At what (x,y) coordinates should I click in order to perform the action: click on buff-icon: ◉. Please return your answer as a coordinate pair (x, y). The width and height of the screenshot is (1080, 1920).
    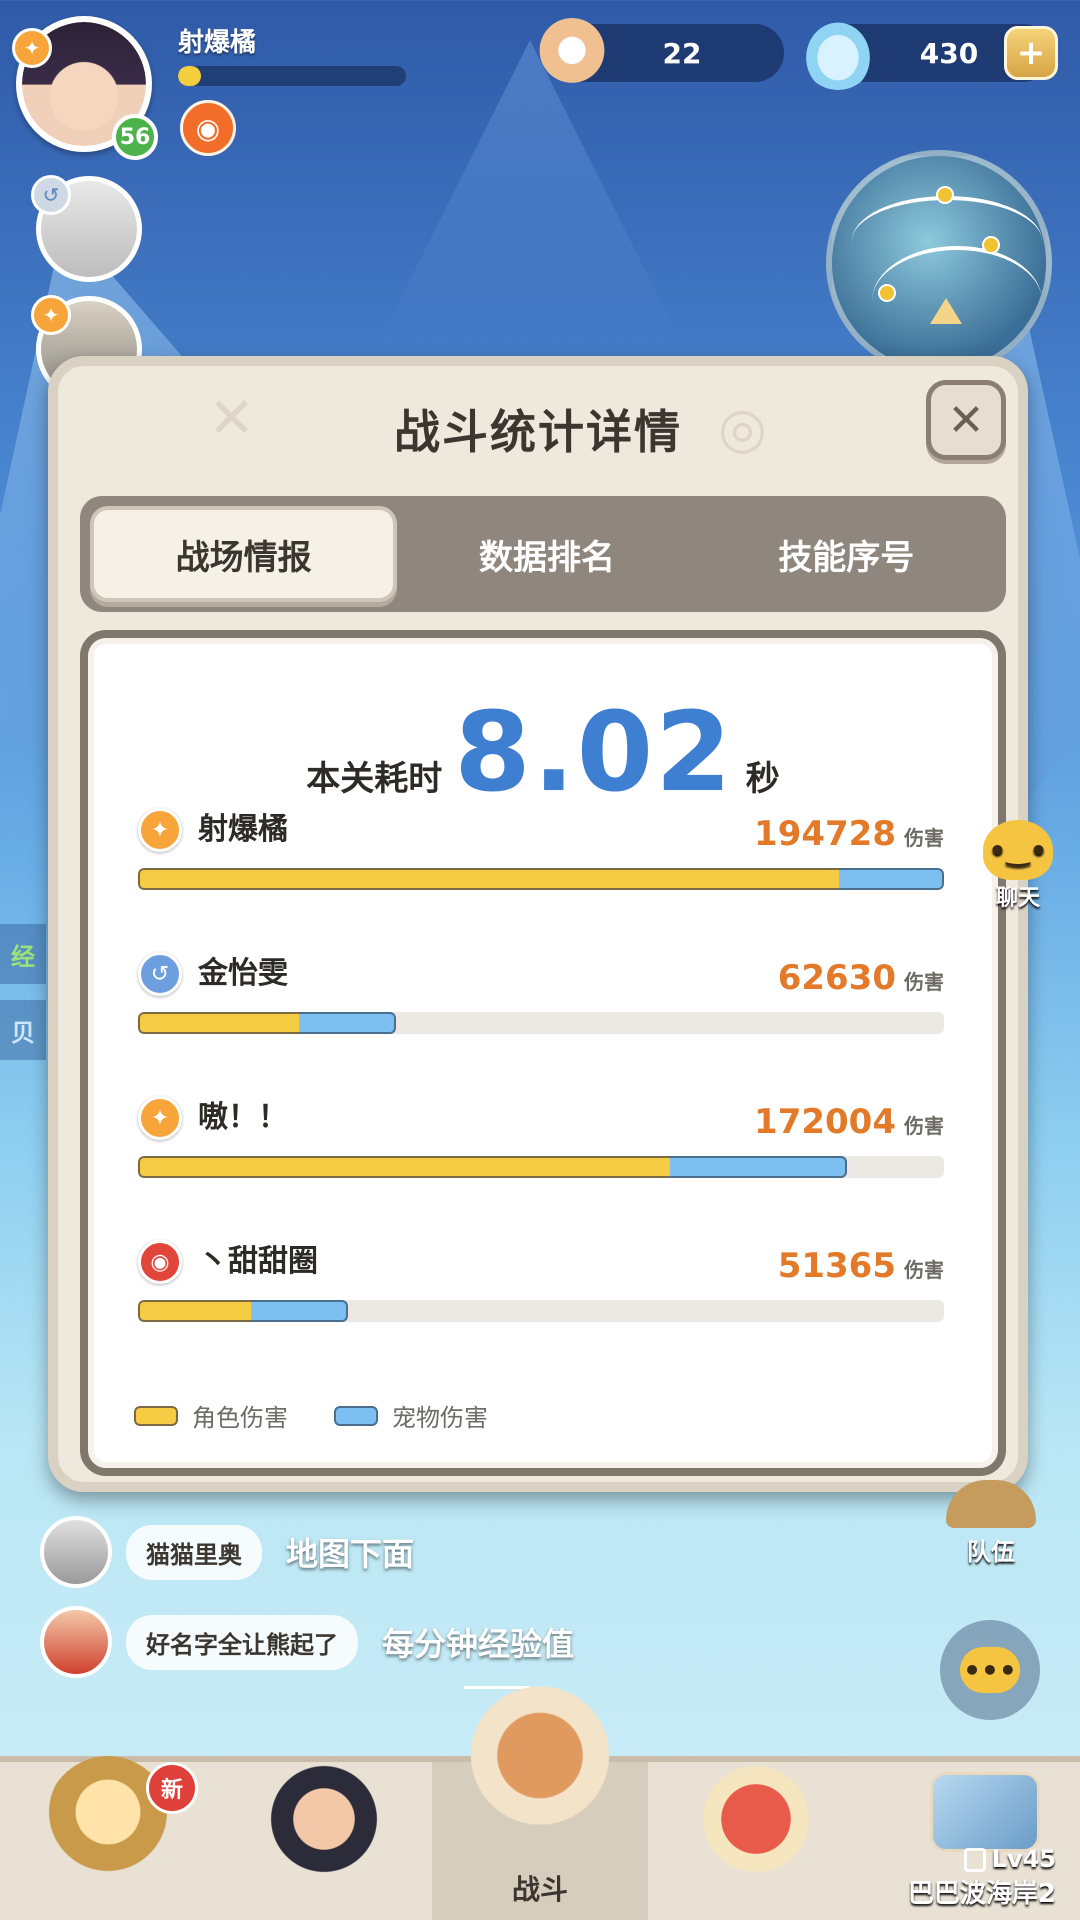
    Looking at the image, I should click on (208, 128).